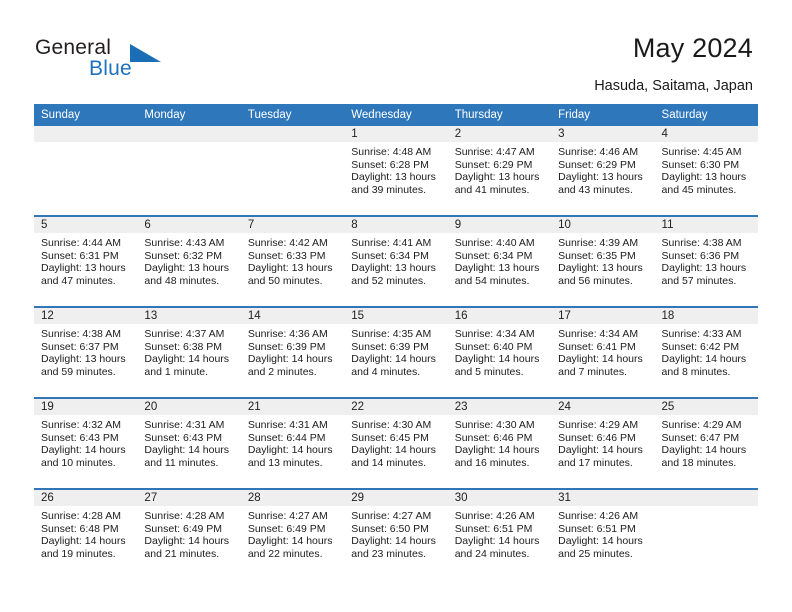 This screenshot has width=792, height=612. What do you see at coordinates (390, 528) in the screenshot?
I see `sunset-text: Sunset: 6:50 PM` at bounding box center [390, 528].